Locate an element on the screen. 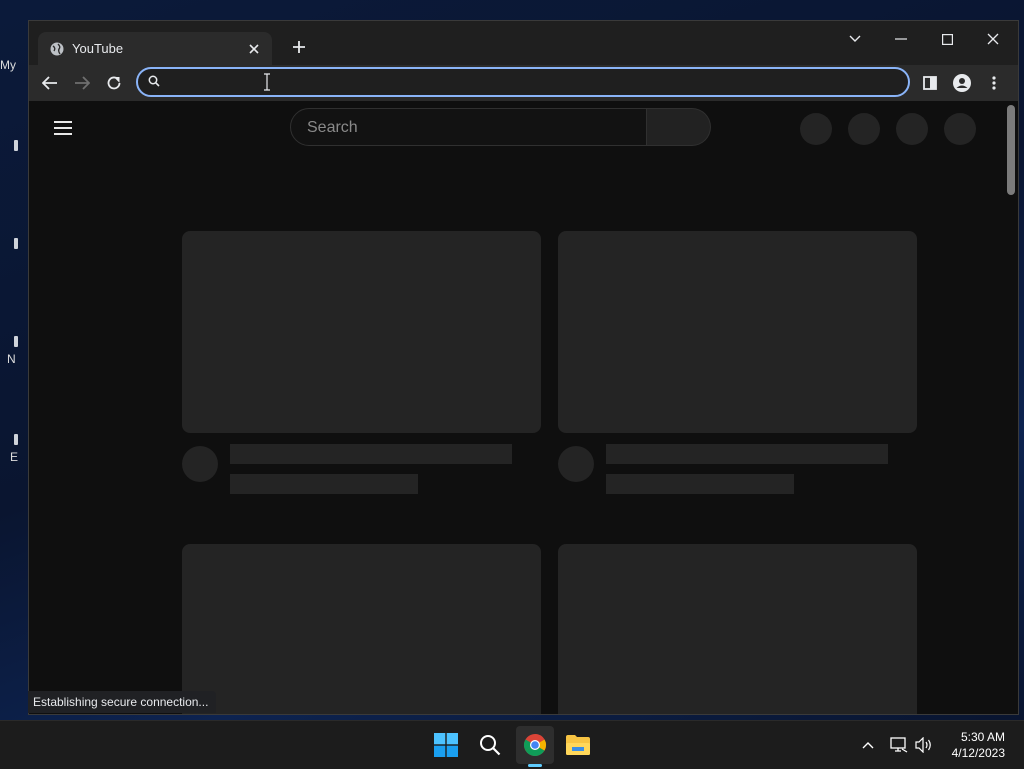 This screenshot has width=1024, height=769. minimize-button is located at coordinates (901, 39).